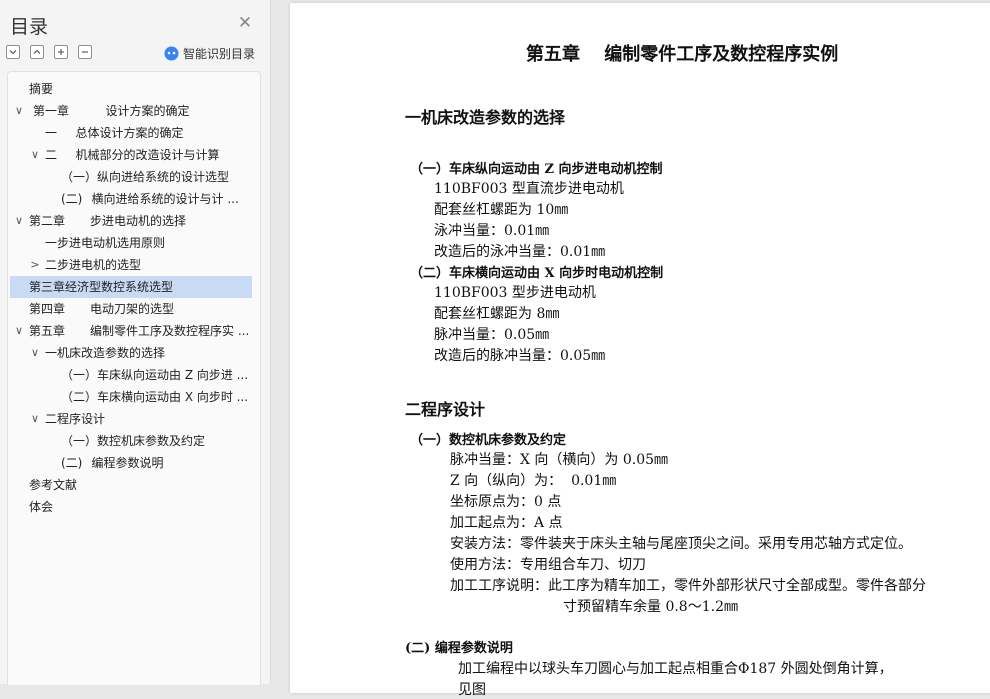  Describe the element at coordinates (131, 419) in the screenshot. I see `toc-item-program-design: ∨ 二程序设计` at that location.